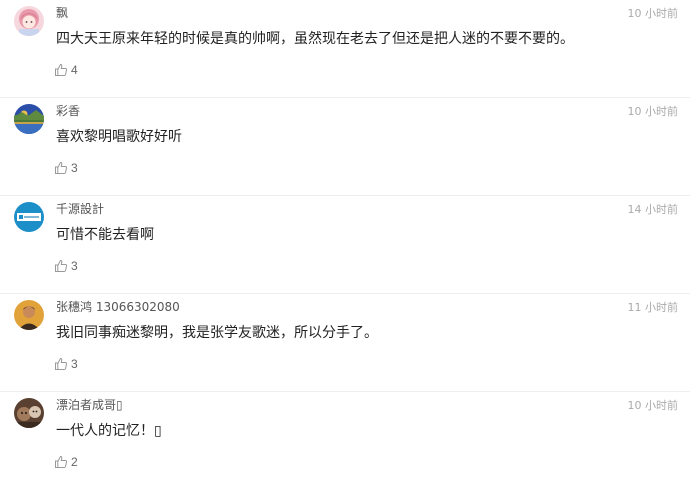 The image size is (690, 490). I want to click on like-button: 4, so click(66, 70).